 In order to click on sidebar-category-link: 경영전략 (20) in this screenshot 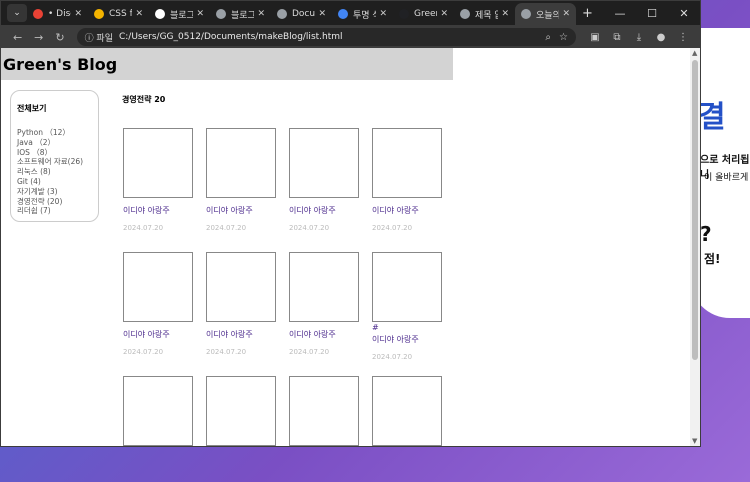, I will do `click(54, 202)`.